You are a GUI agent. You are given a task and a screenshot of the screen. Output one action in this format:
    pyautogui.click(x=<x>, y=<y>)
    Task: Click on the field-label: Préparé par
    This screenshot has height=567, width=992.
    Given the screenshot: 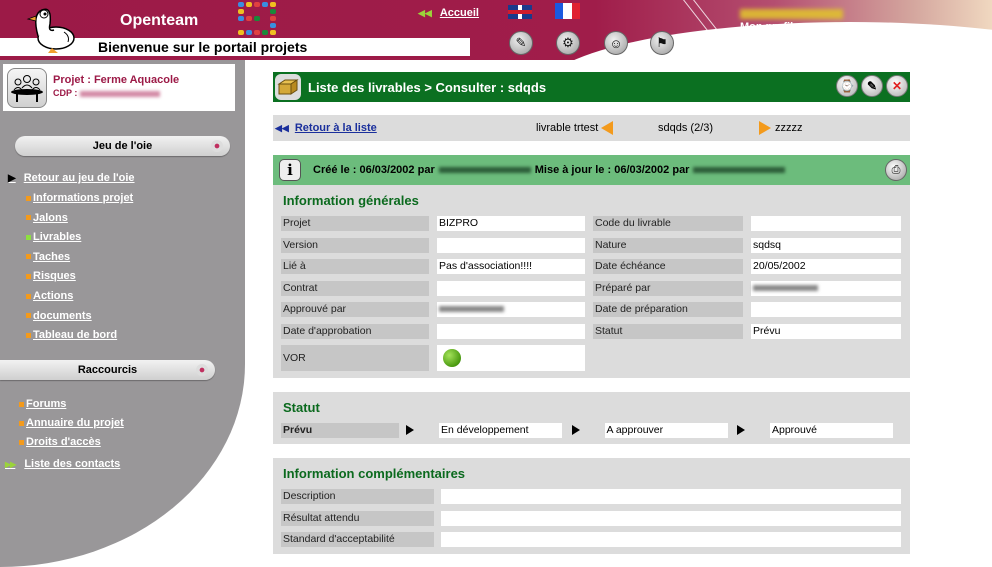 What is the action you would take?
    pyautogui.click(x=668, y=288)
    